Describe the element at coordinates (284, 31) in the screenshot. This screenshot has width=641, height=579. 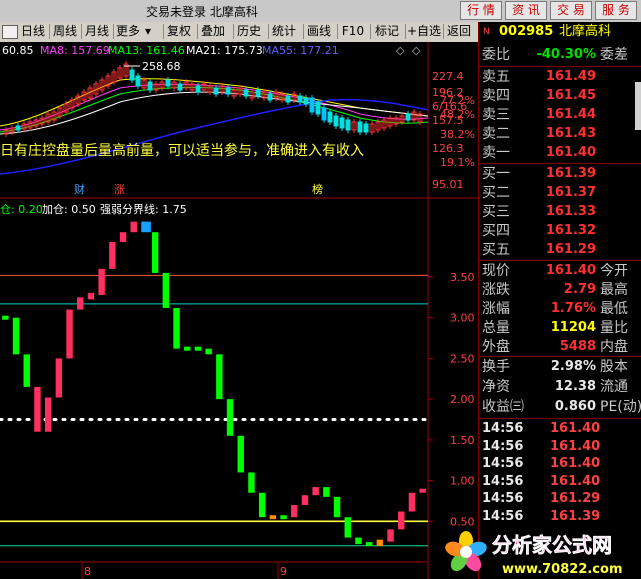
I see `statistics-button: 统计` at that location.